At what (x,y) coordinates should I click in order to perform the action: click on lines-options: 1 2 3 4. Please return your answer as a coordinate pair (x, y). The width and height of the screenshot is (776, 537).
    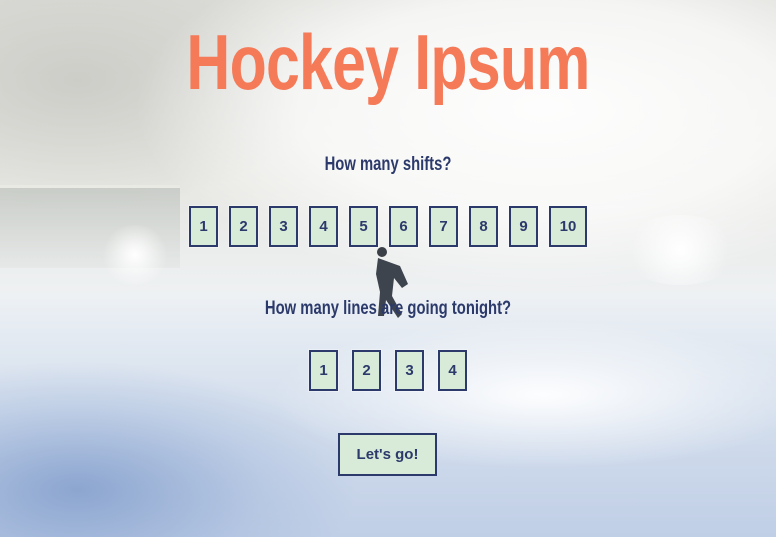
    Looking at the image, I should click on (388, 370).